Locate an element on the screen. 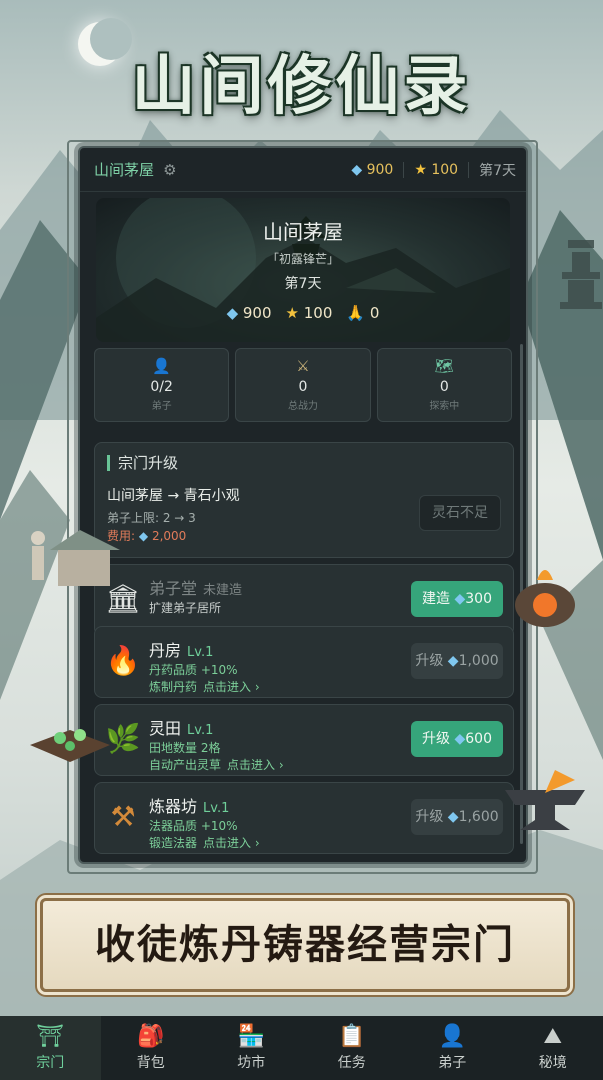 The height and width of the screenshot is (1080, 603). building-desc-2: 炼制丹药 点击进入 › is located at coordinates (204, 686).